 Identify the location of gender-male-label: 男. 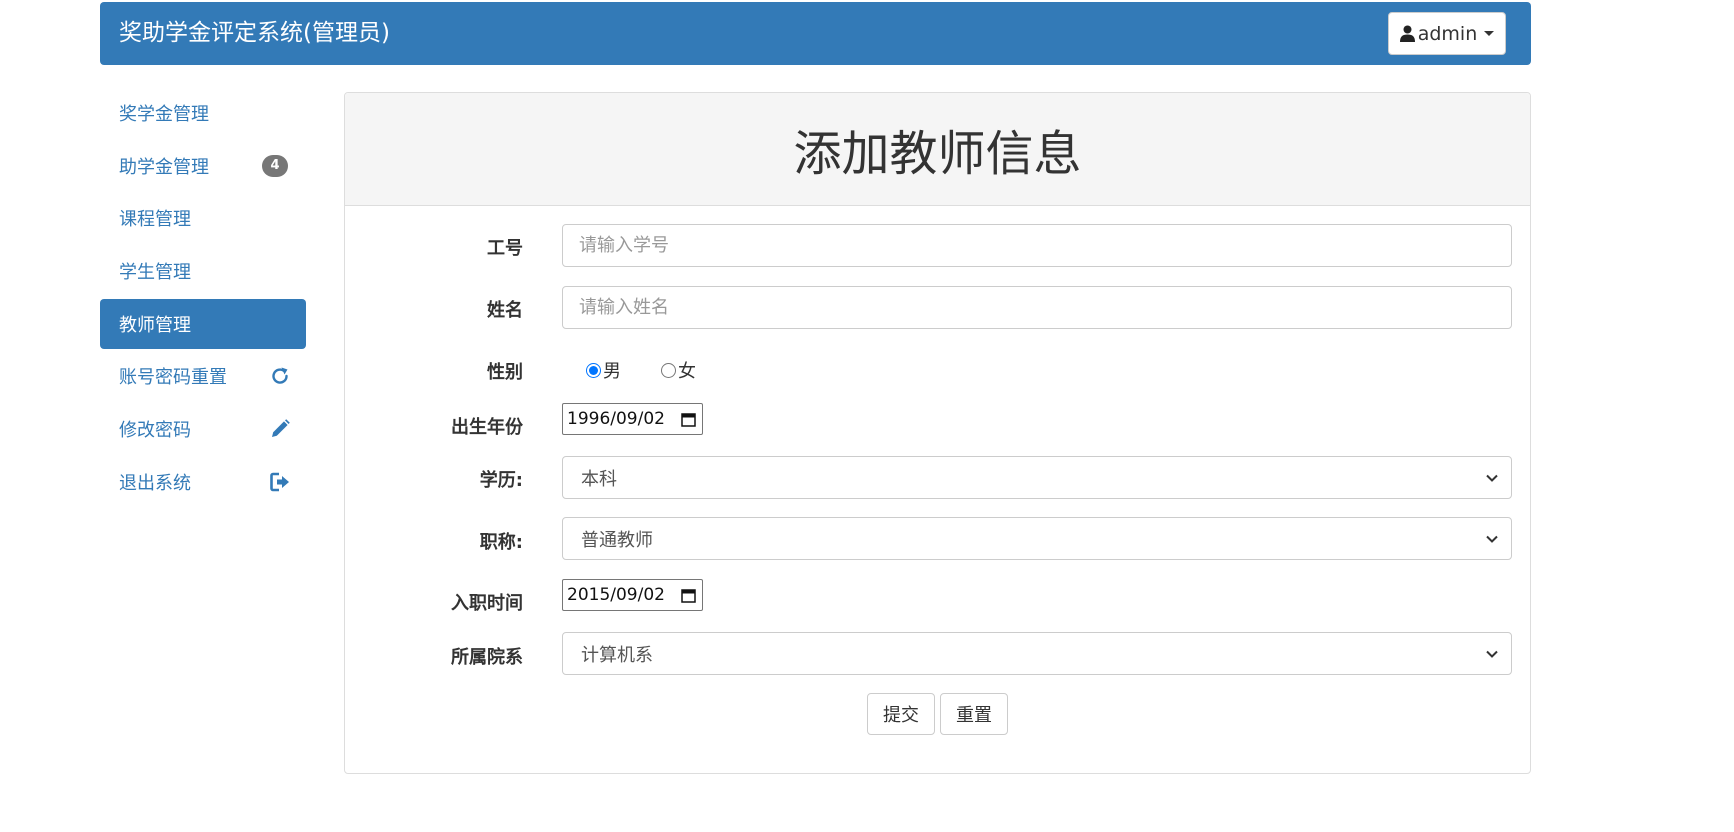
(612, 371).